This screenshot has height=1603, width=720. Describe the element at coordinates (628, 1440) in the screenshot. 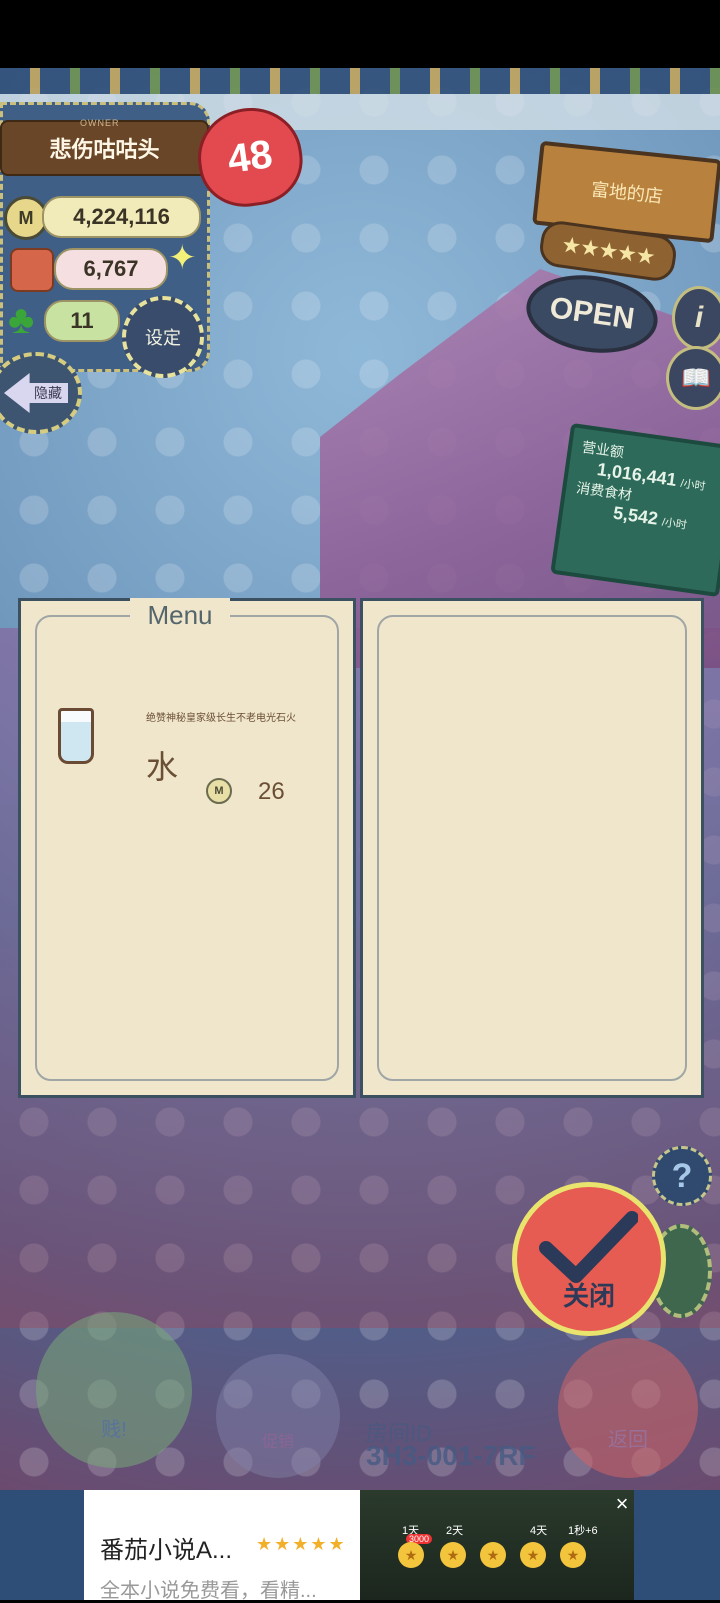

I see `return-label: 返回` at that location.